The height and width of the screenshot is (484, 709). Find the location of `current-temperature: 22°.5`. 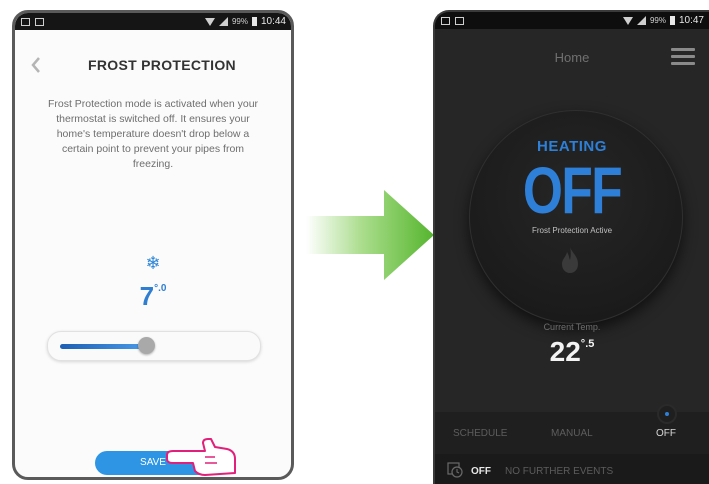

current-temperature: 22°.5 is located at coordinates (572, 352).